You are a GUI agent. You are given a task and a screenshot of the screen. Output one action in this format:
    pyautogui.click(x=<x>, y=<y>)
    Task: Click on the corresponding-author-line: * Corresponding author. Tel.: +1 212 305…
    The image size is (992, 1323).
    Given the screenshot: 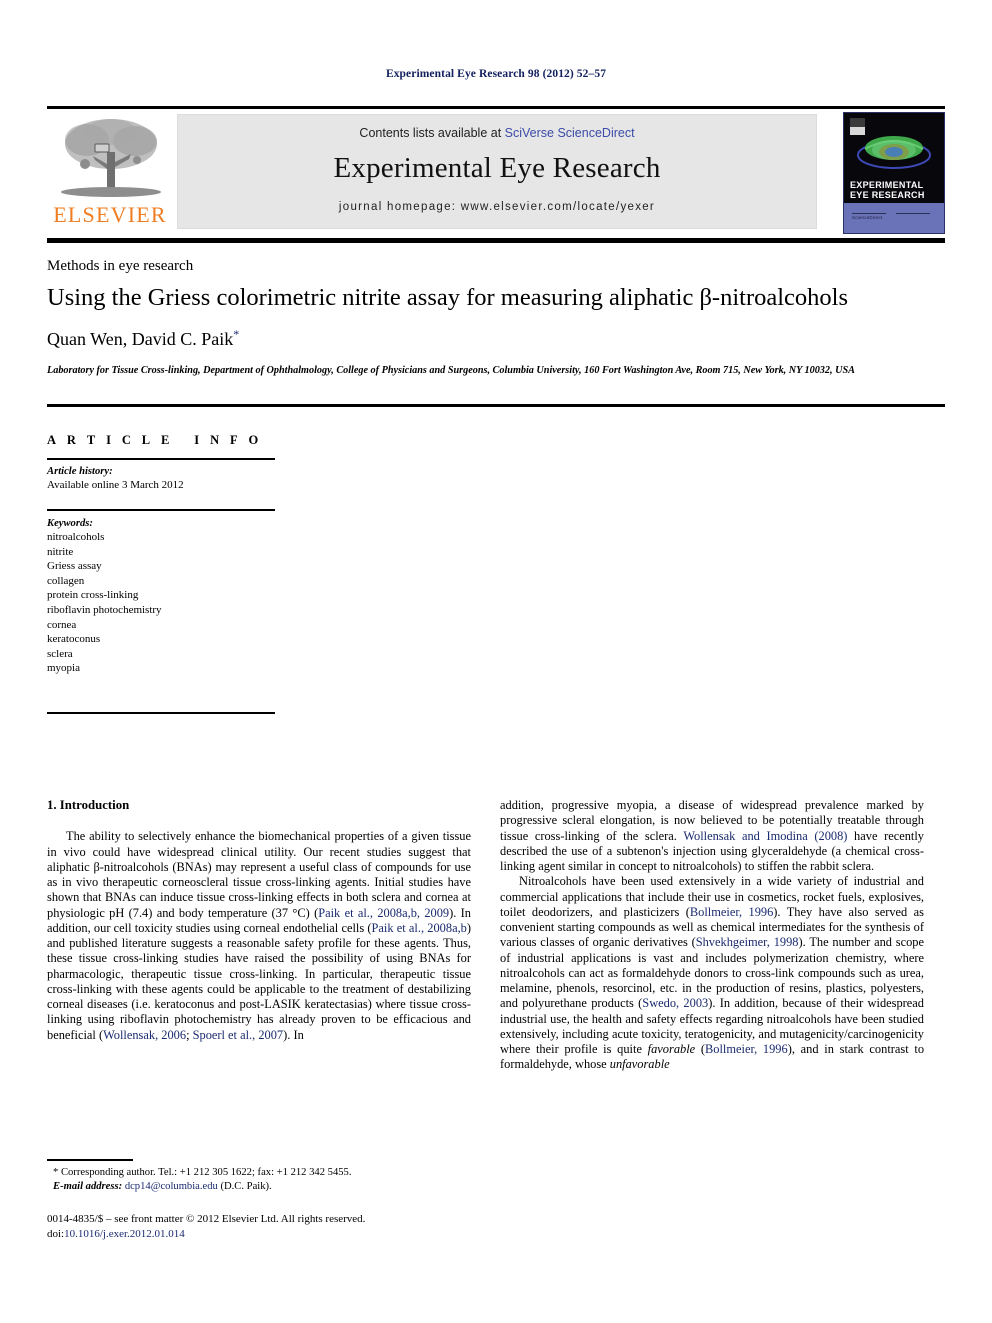 What is the action you would take?
    pyautogui.click(x=202, y=1172)
    